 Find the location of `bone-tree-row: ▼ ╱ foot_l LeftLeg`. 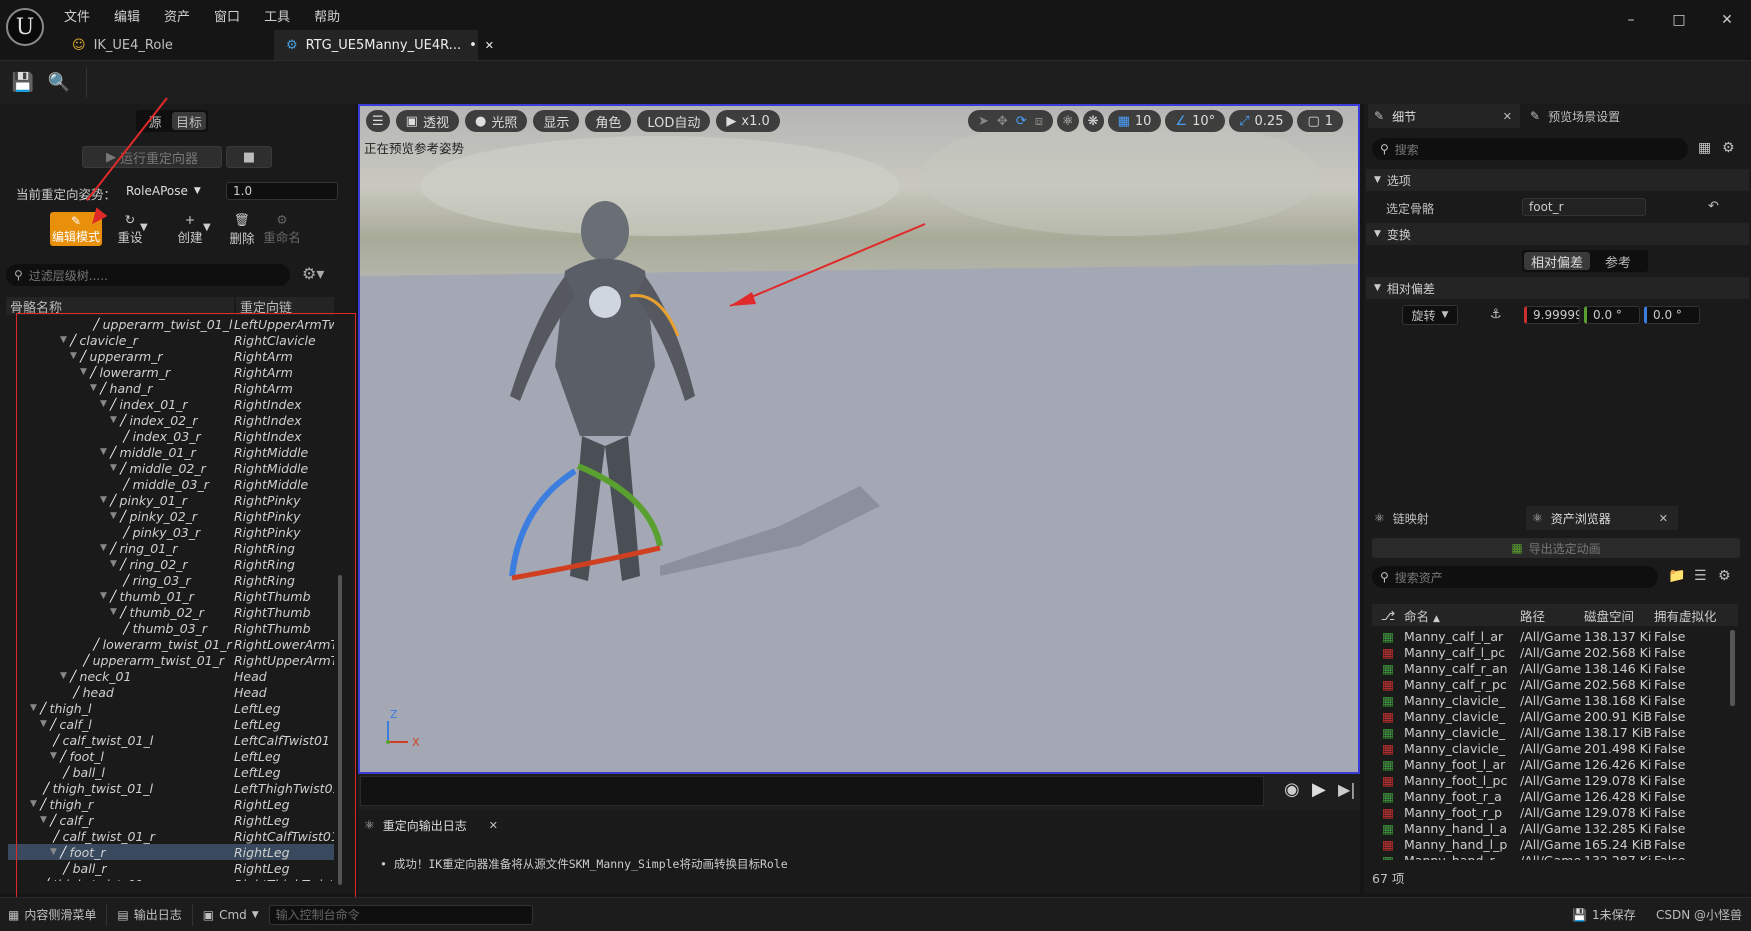

bone-tree-row: ▼ ╱ foot_l LeftLeg is located at coordinates (171, 756).